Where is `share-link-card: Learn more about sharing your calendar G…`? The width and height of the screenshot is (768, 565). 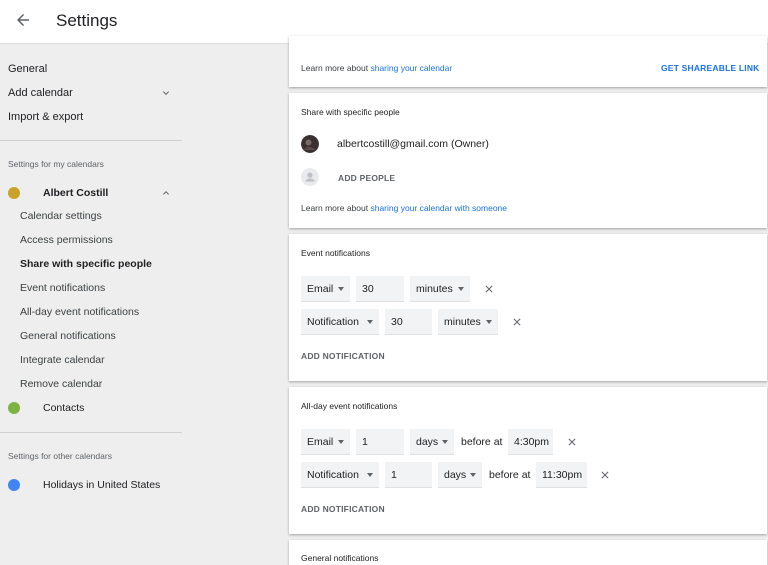 share-link-card: Learn more about sharing your calendar G… is located at coordinates (528, 61).